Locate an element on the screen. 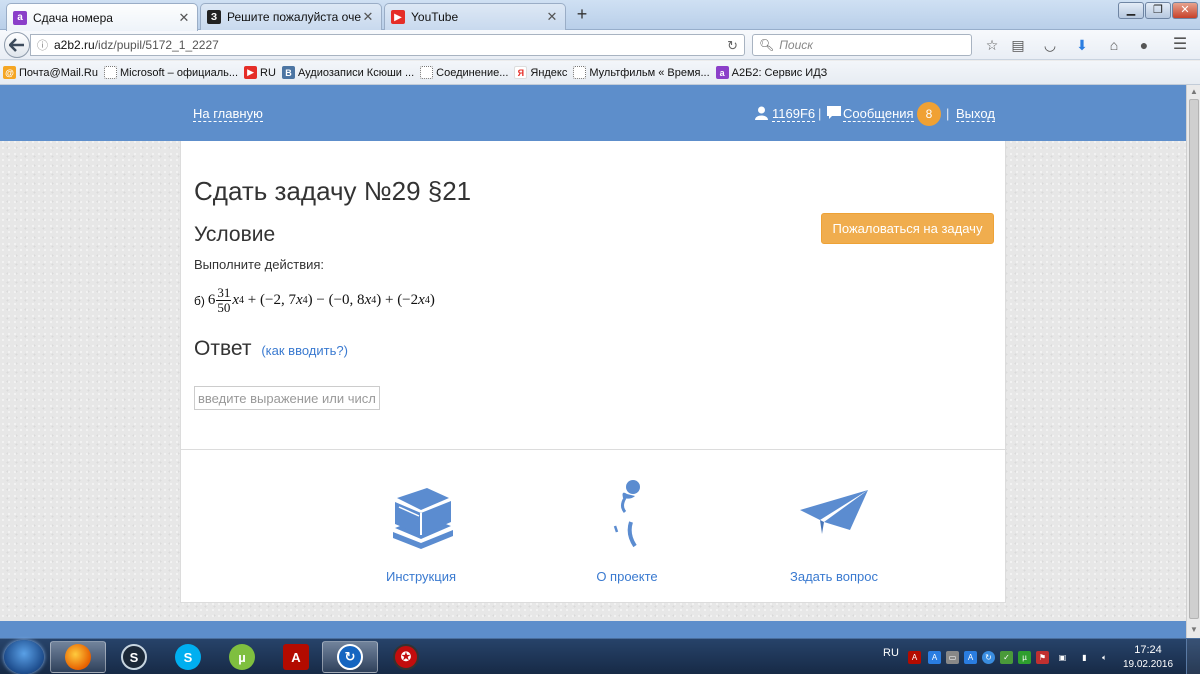 This screenshot has width=1200, height=674. search-placeholder: Поиск is located at coordinates (796, 45).